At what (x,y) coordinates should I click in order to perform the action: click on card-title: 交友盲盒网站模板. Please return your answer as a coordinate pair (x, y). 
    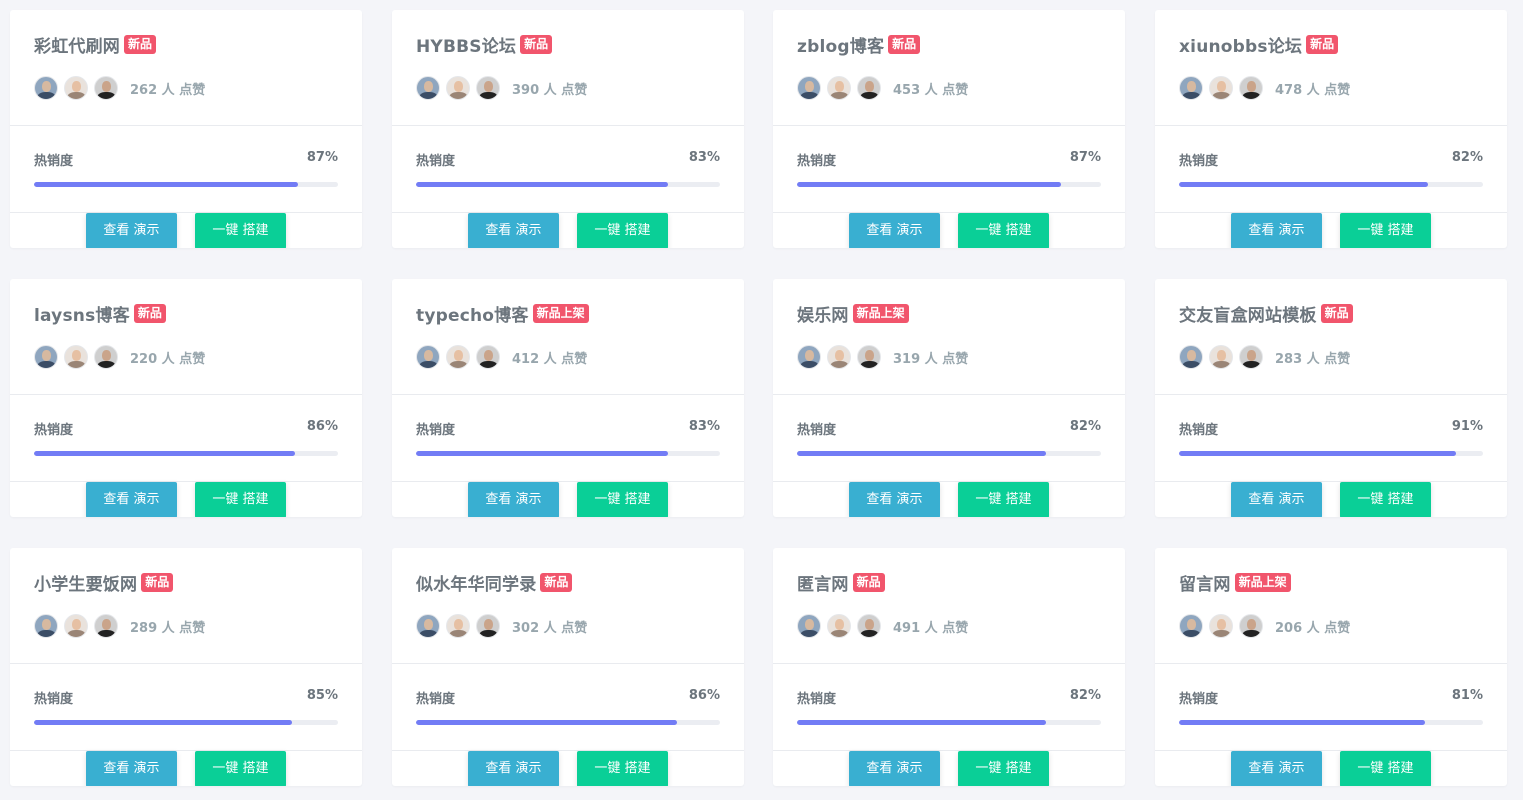
    Looking at the image, I should click on (1248, 313).